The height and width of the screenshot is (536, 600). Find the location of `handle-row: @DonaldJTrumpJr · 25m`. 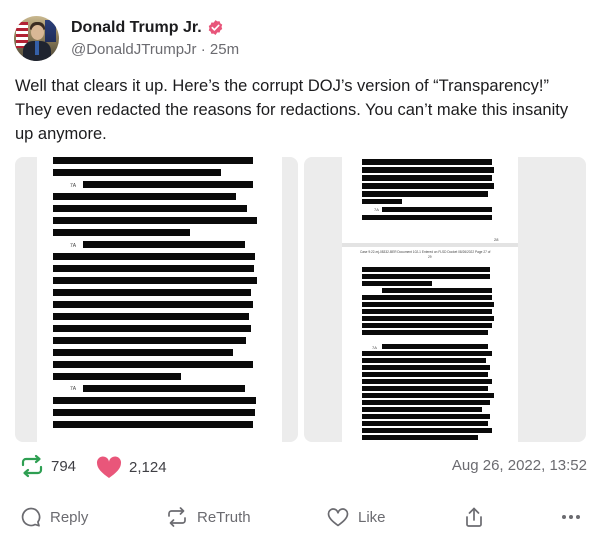

handle-row: @DonaldJTrumpJr · 25m is located at coordinates (155, 49).